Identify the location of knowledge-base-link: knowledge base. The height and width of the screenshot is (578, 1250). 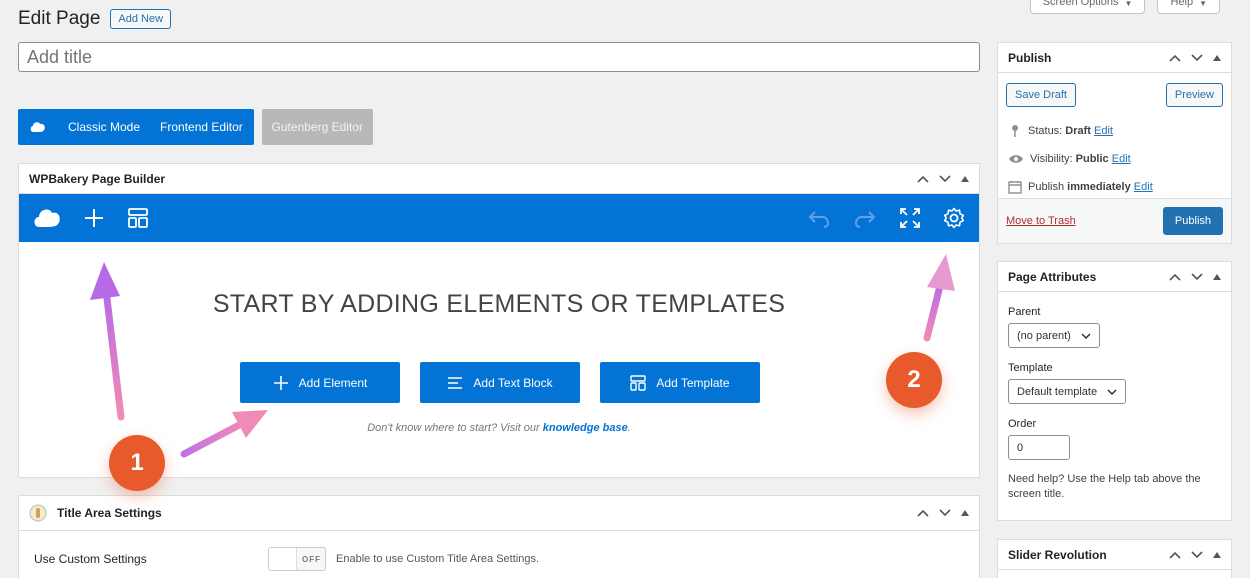
(585, 428).